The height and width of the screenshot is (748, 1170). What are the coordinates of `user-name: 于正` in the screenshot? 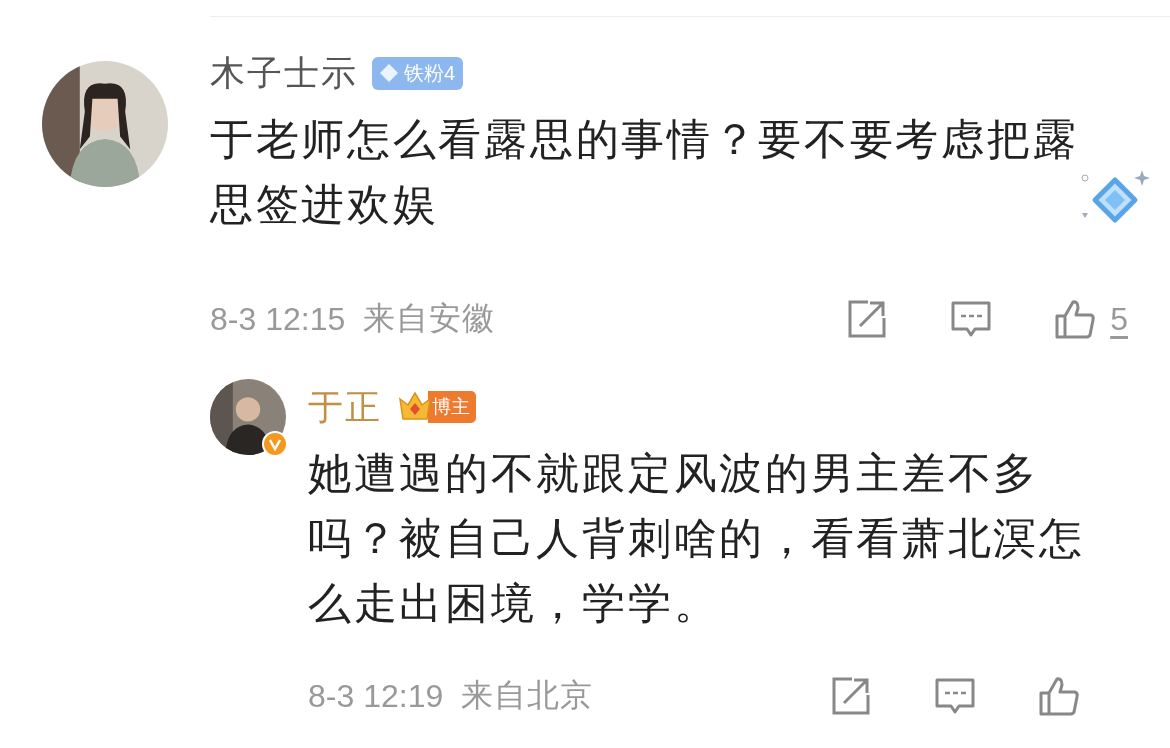 It's located at (345, 407).